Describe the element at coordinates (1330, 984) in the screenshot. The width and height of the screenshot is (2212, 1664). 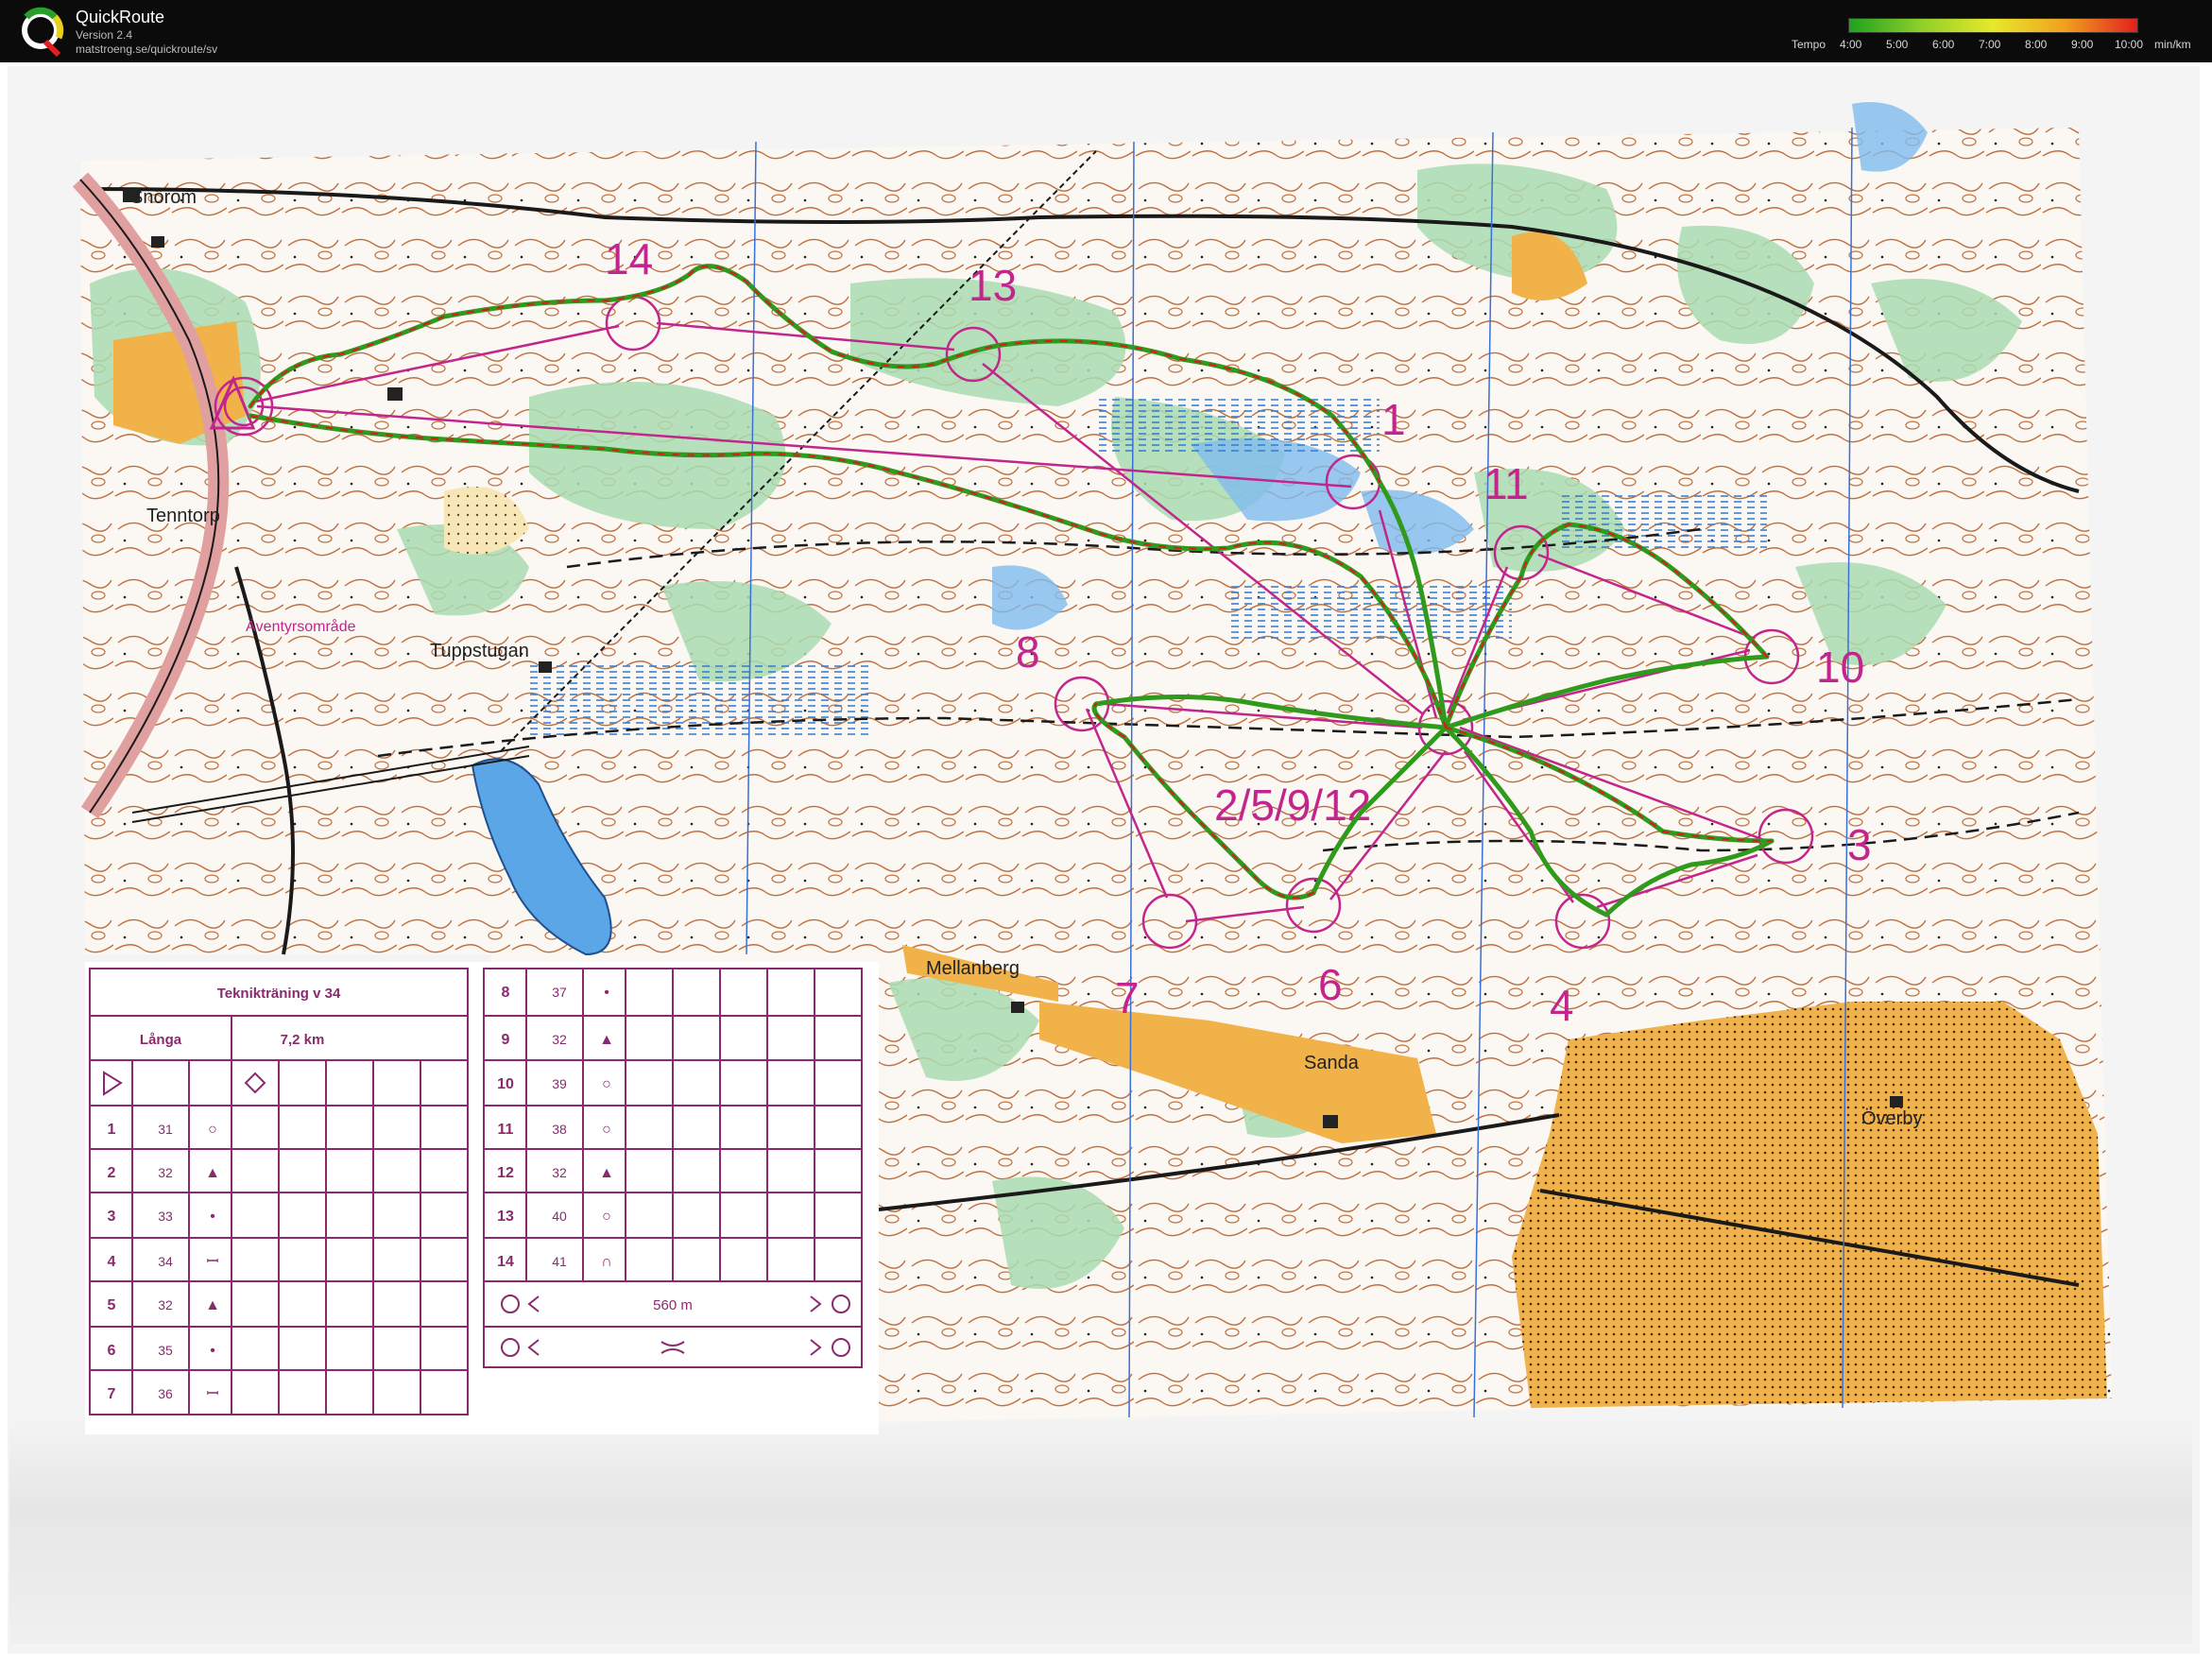
I see `control-number: 6` at that location.